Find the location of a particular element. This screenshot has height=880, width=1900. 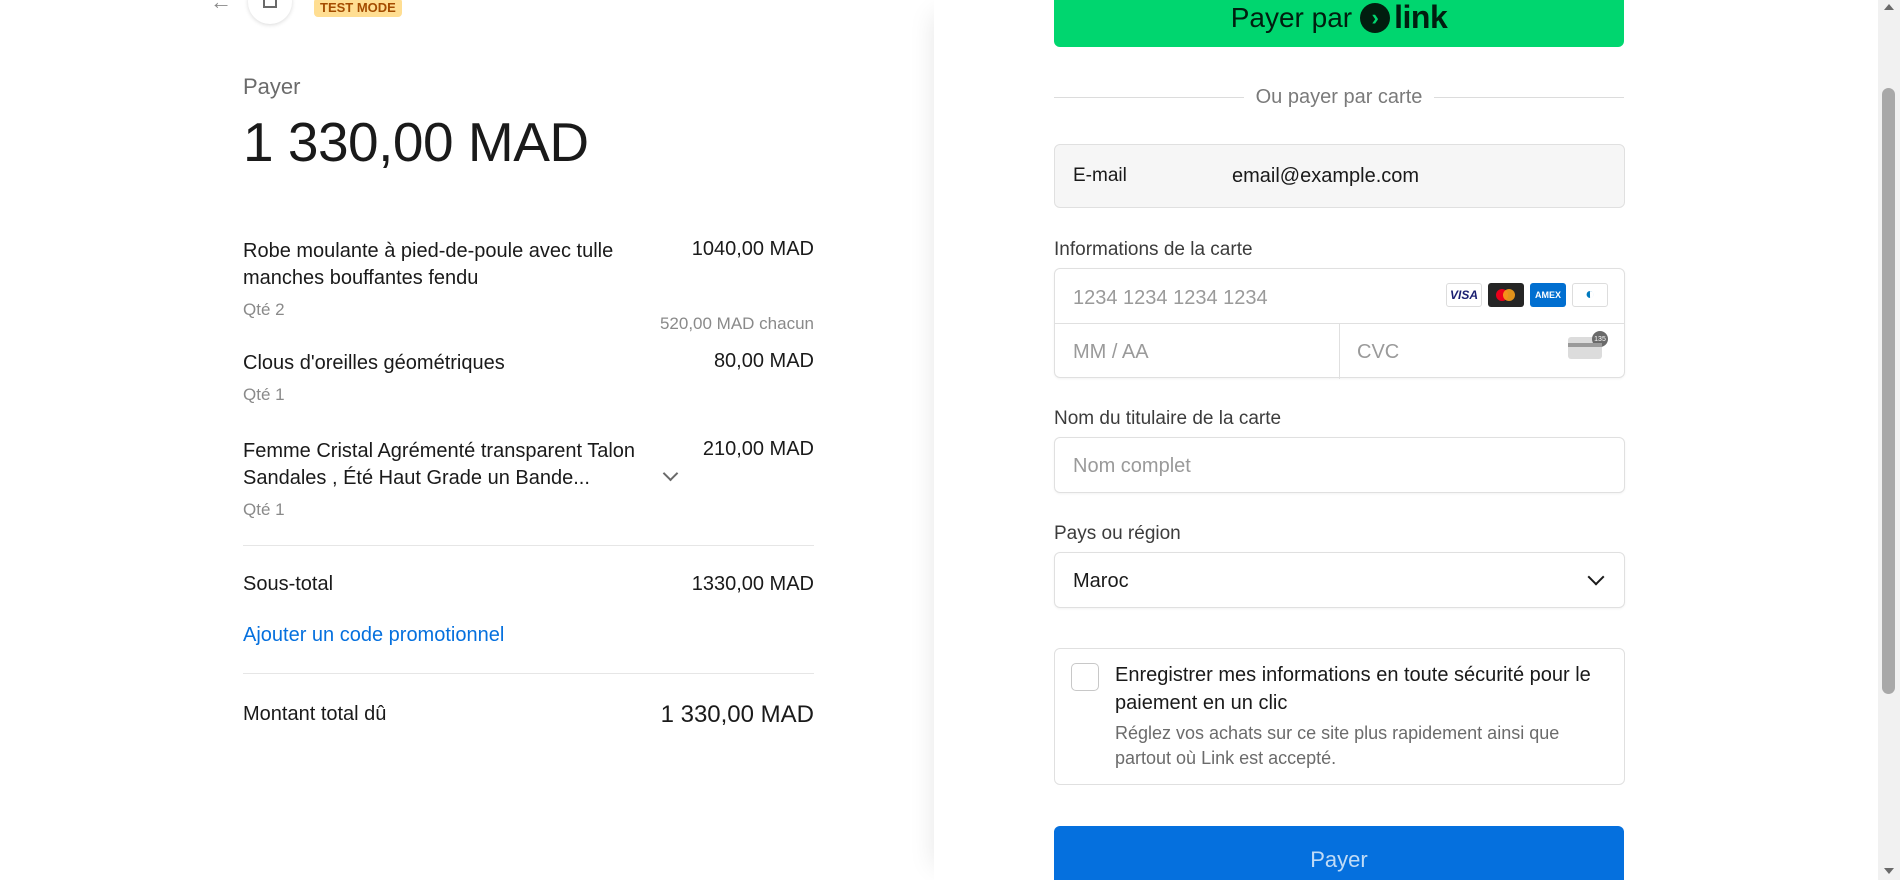

link-button-prefix: Payer par is located at coordinates (1291, 17).